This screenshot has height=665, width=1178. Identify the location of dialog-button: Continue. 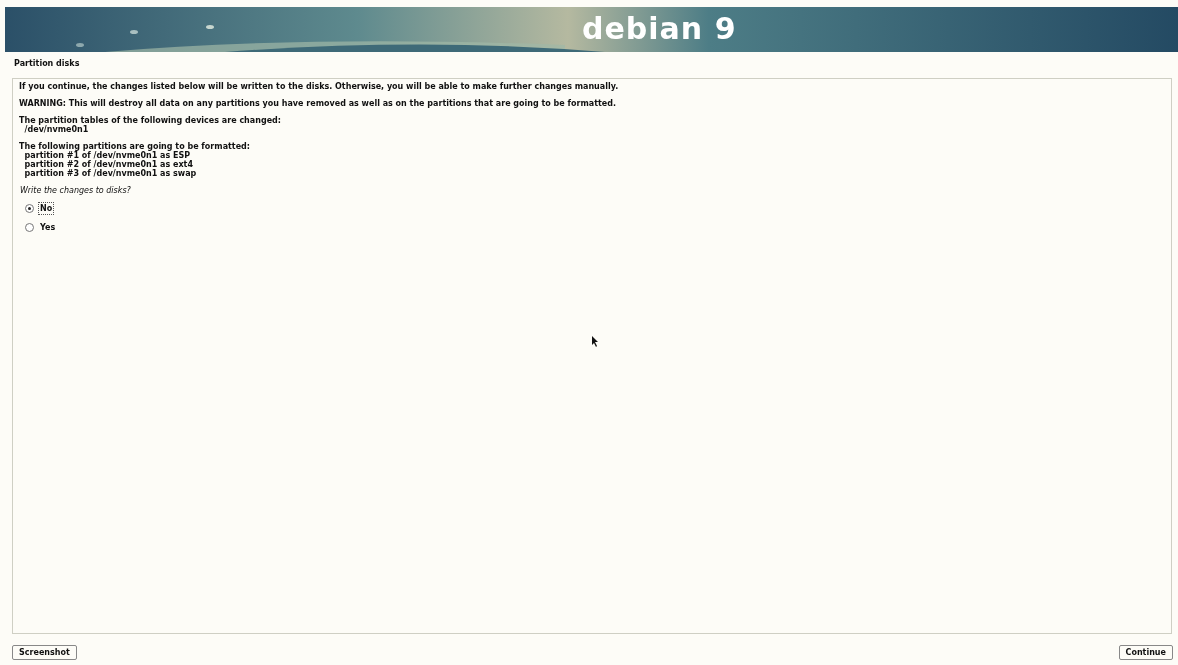
(1145, 652).